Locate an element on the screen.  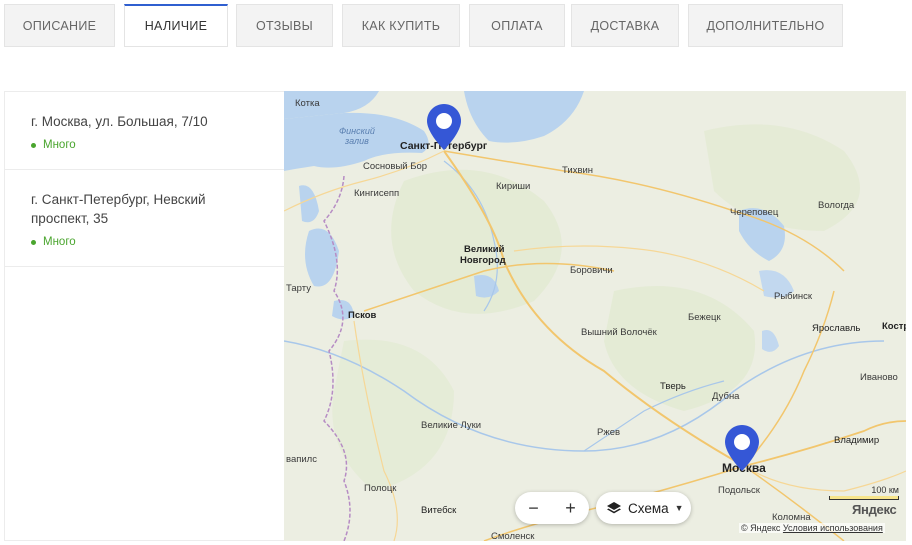
city-label: Вологда is located at coordinates (836, 205).